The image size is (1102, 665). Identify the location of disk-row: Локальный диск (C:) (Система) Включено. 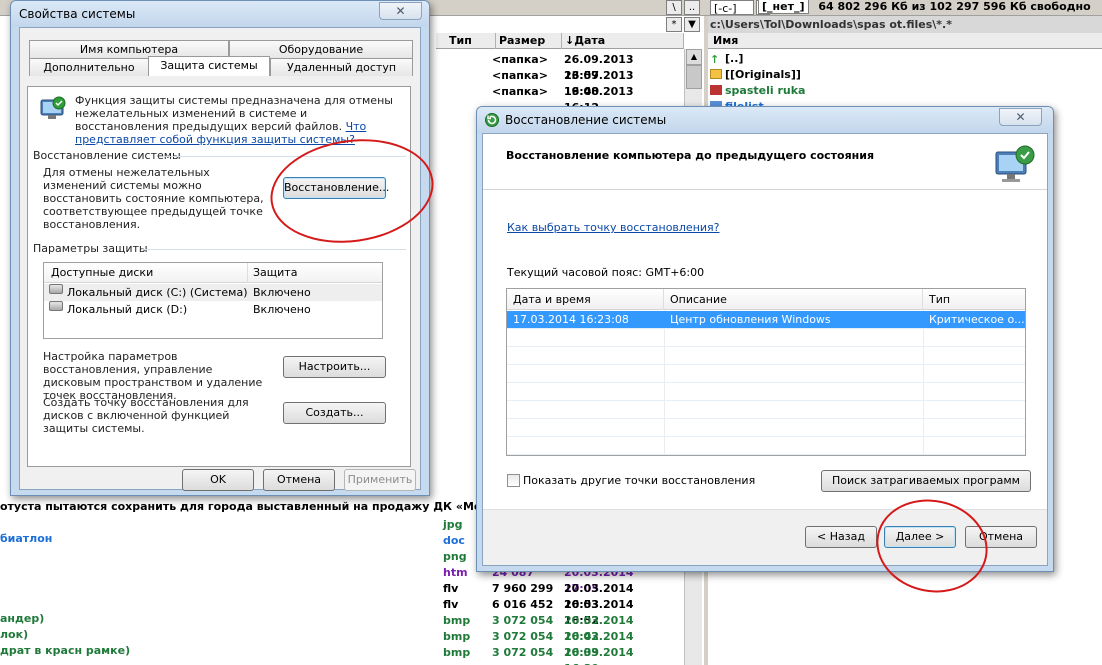
(213, 292).